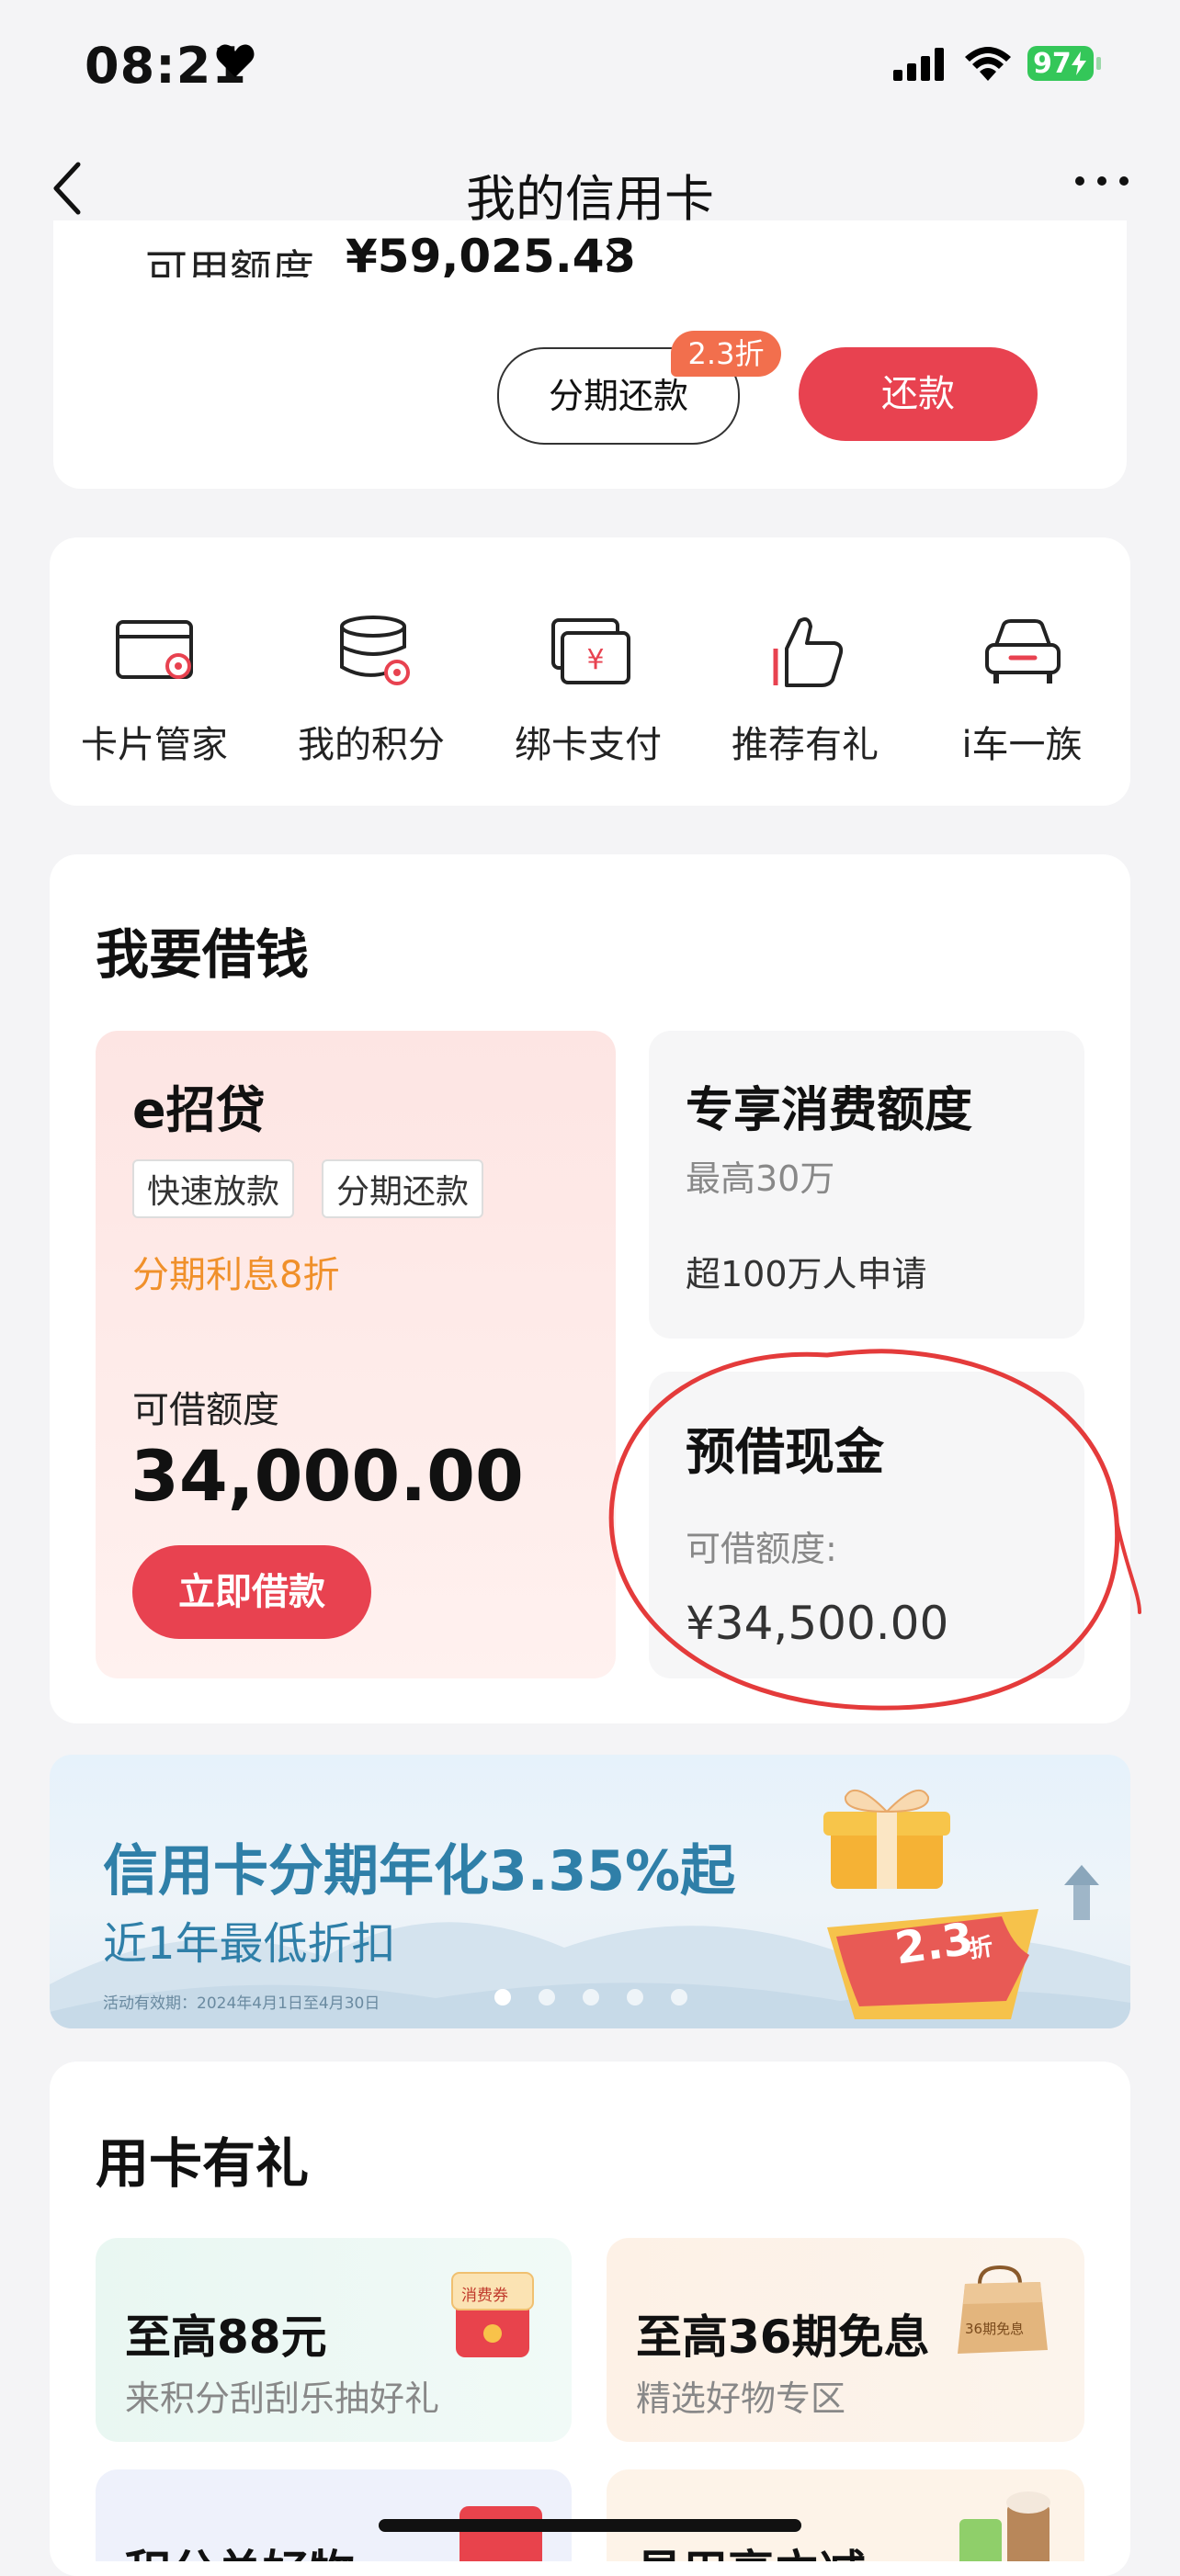 The height and width of the screenshot is (2576, 1180). I want to click on gift-desc: 精选好物专区, so click(741, 2398).